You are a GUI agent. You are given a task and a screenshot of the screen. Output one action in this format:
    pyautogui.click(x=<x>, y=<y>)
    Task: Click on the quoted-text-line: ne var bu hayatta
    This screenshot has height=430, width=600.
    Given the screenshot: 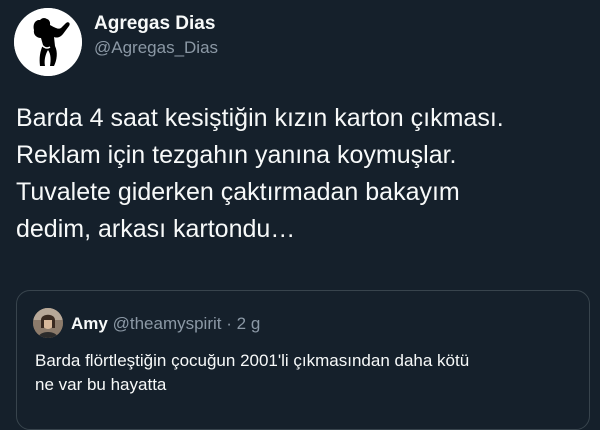 What is the action you would take?
    pyautogui.click(x=101, y=384)
    